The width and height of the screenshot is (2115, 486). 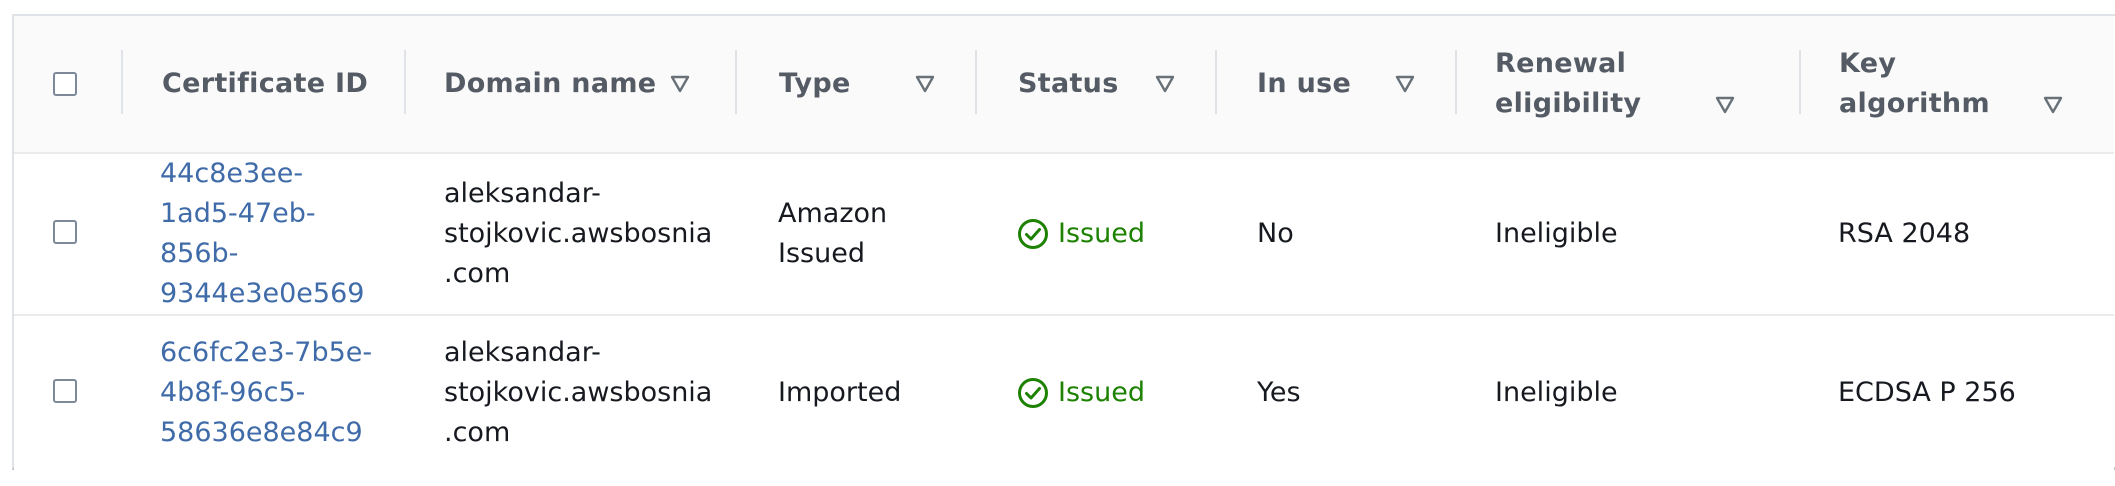 I want to click on certificate-id-cell: 6c6fc2e3-7b5e- 4b8f-96c5- 58636e8e84c9, so click(x=262, y=392).